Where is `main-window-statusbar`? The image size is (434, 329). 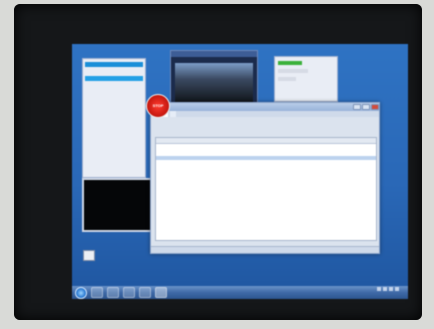
main-window-statusbar is located at coordinates (265, 249).